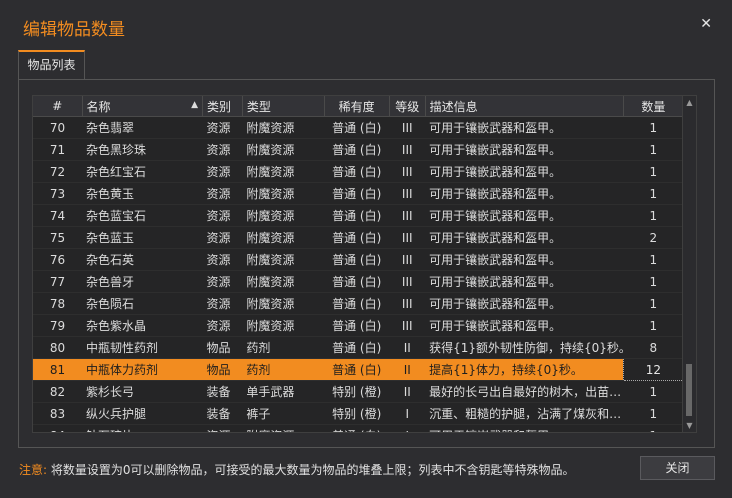 This screenshot has width=732, height=498. I want to click on item-name: 杂色翡翠, so click(142, 127).